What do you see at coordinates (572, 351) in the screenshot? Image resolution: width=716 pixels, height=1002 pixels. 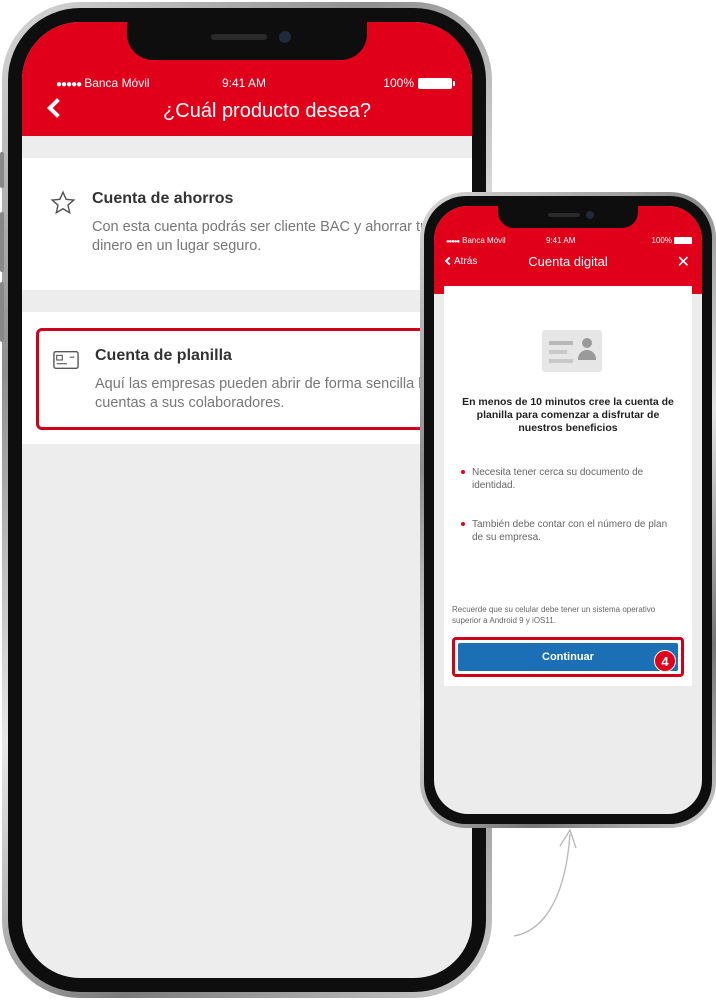 I see `id-card-illustration-icon` at bounding box center [572, 351].